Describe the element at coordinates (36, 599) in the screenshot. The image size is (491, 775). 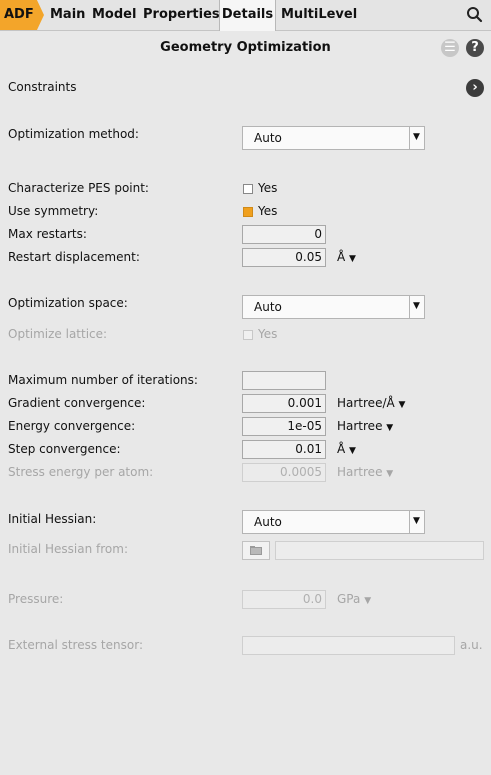
I see `pressure-label: Pressure:` at that location.